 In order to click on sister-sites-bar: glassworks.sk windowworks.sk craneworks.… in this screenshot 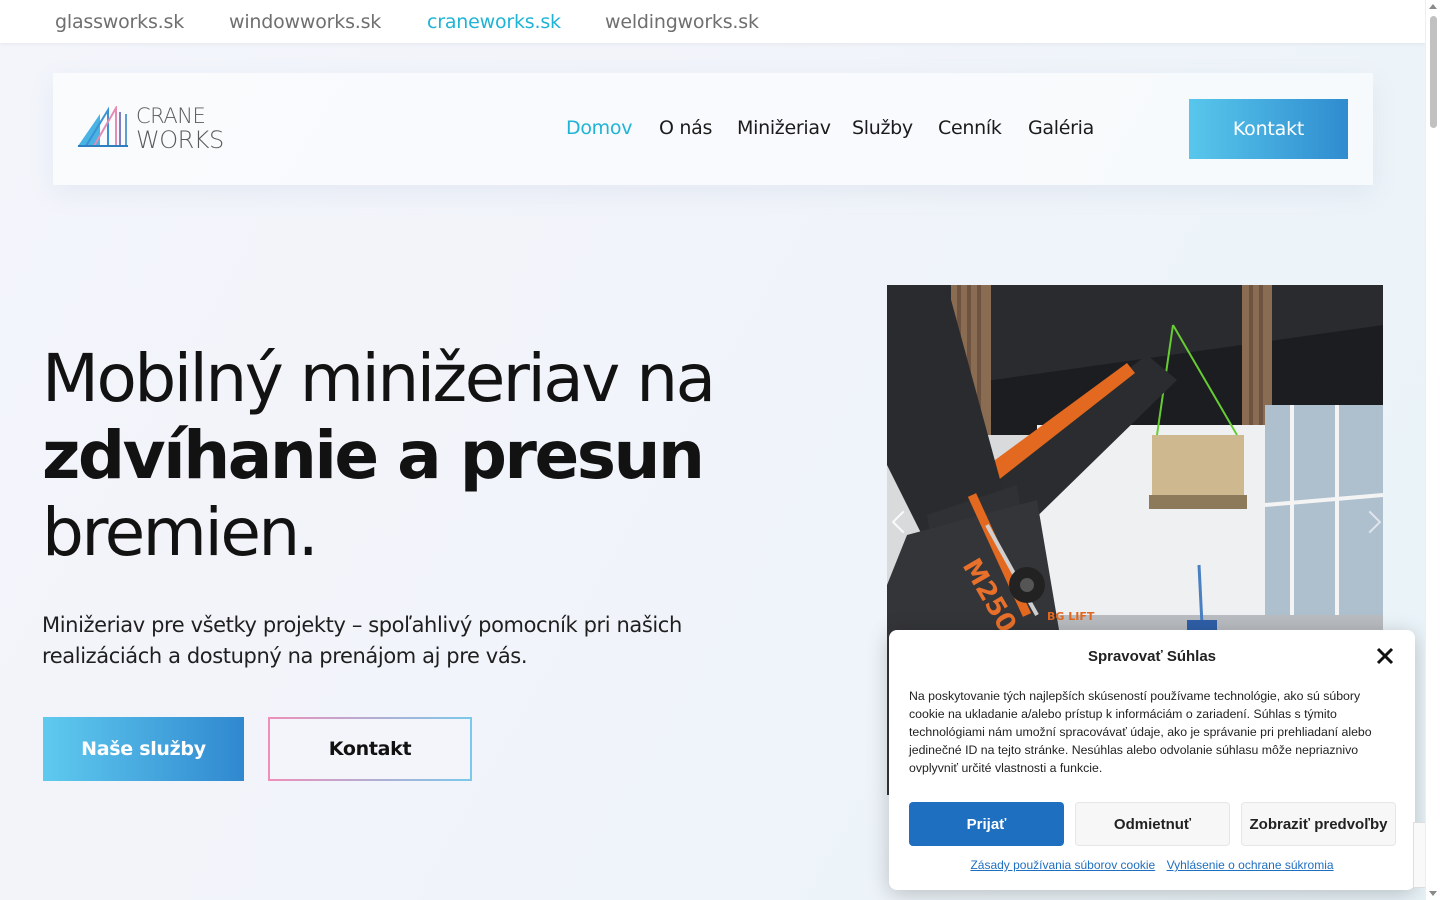, I will do `click(712, 21)`.